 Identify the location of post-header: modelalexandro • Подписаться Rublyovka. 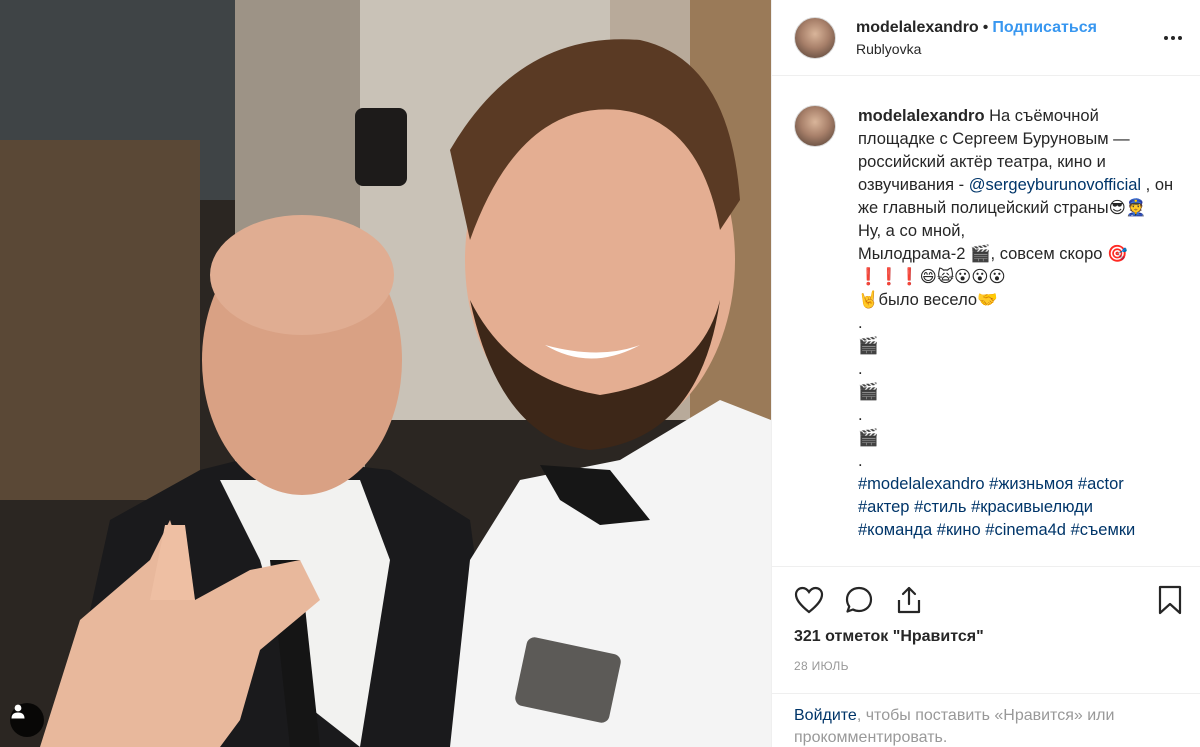
(986, 38).